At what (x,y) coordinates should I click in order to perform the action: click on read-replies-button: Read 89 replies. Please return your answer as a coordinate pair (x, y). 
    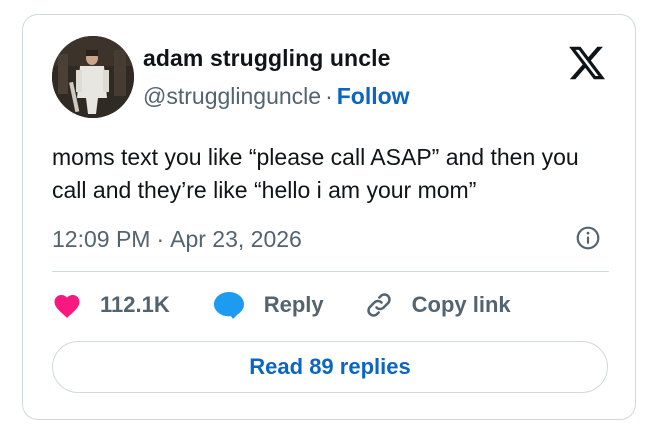
    Looking at the image, I should click on (330, 367).